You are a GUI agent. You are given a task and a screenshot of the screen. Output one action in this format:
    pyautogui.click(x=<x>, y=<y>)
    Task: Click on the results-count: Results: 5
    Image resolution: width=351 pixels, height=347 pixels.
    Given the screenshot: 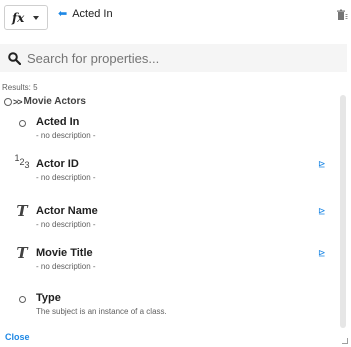 What is the action you would take?
    pyautogui.click(x=20, y=87)
    